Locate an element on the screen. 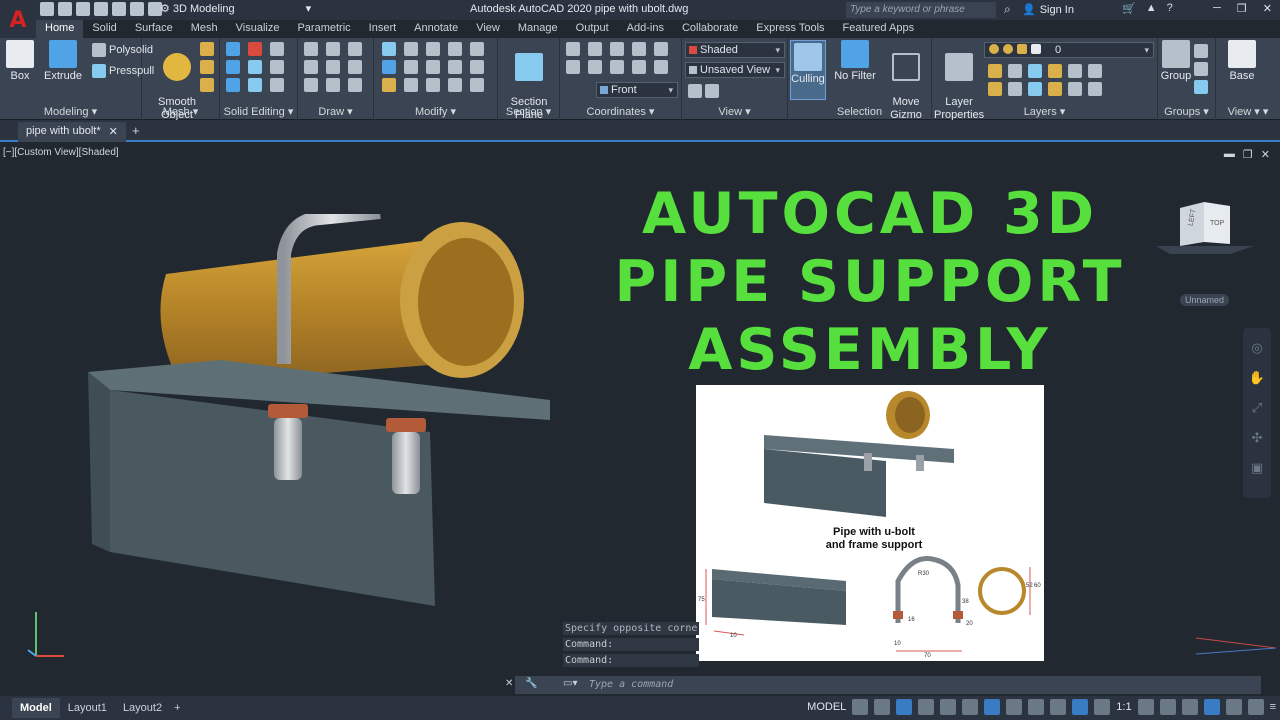 The height and width of the screenshot is (720, 1280). isodraft-icon is located at coordinates (948, 707).